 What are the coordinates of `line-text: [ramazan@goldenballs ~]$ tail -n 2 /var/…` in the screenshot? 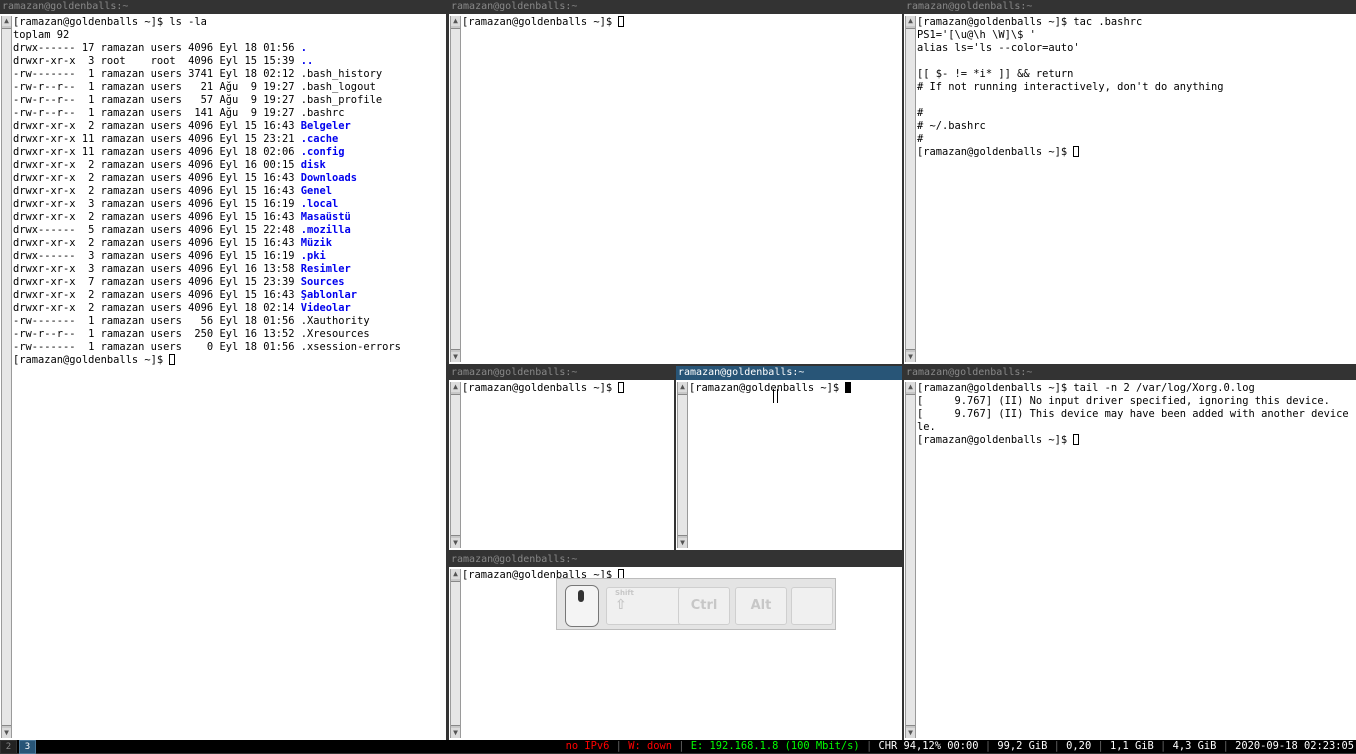 It's located at (1086, 388).